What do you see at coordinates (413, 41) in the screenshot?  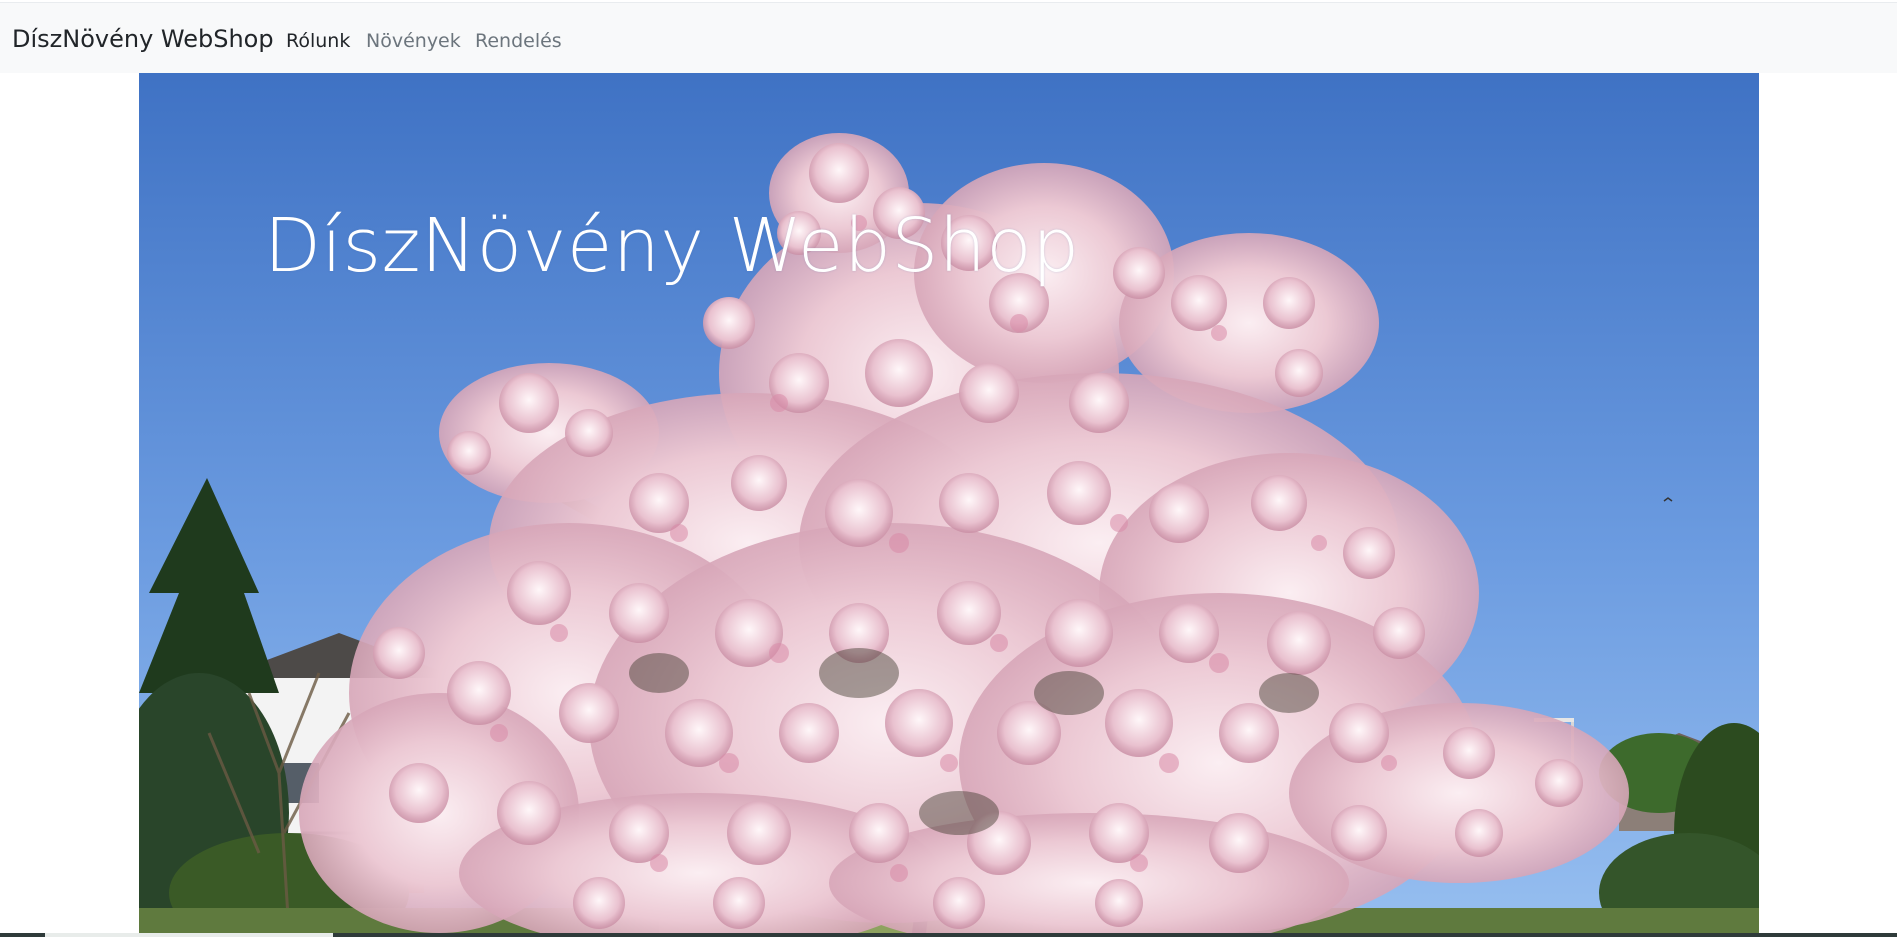 I see `nav-link-novenyek: Növények` at bounding box center [413, 41].